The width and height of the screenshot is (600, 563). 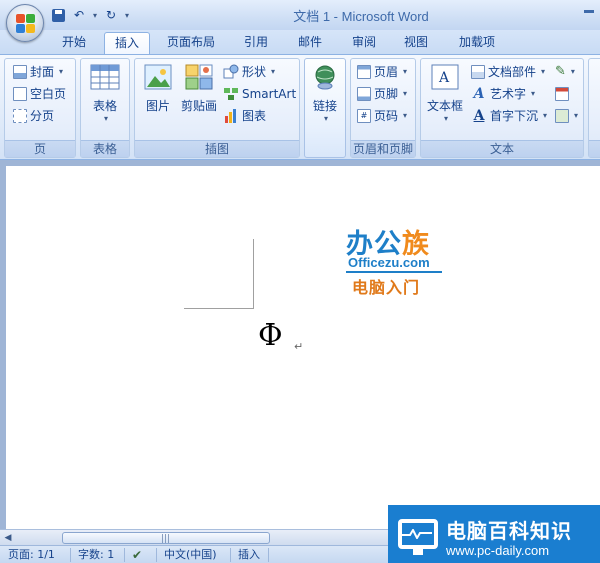 I want to click on tab-mailings: 邮件, so click(x=310, y=43).